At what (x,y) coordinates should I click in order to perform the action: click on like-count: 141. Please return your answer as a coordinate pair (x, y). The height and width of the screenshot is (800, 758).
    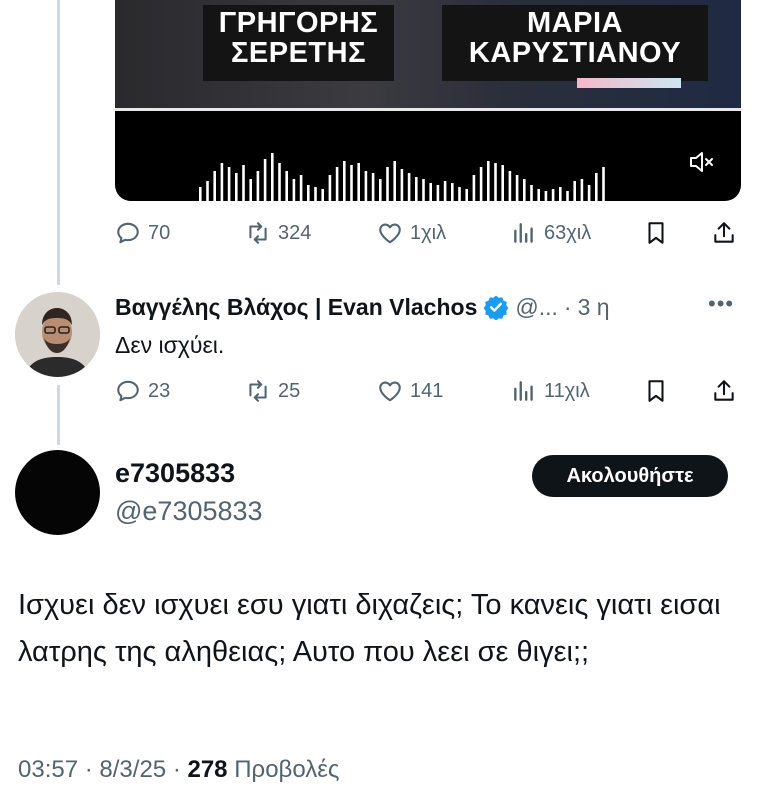
    Looking at the image, I should click on (427, 390).